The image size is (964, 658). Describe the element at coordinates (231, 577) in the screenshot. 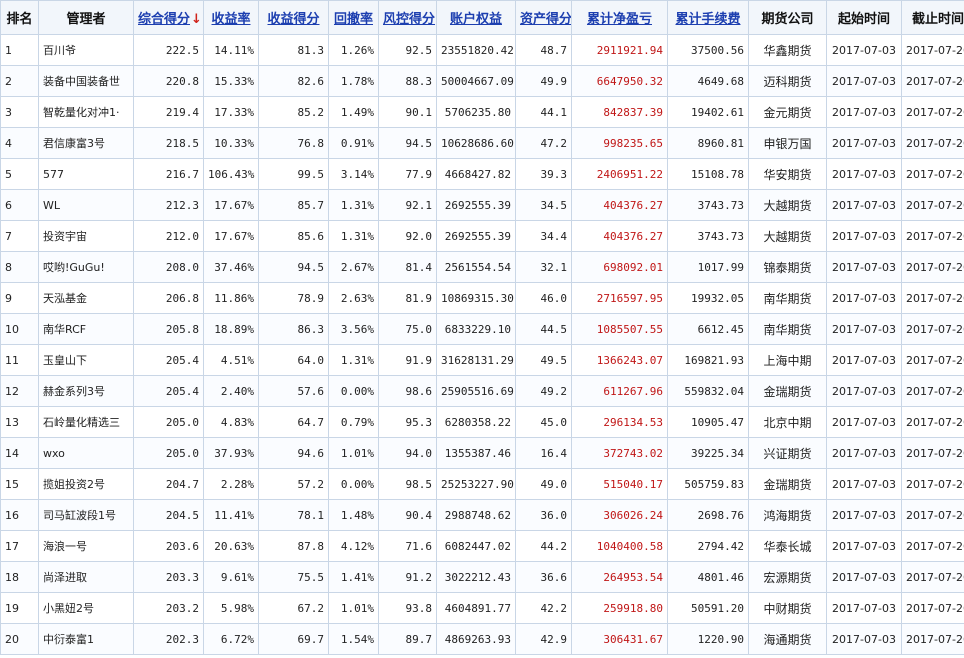

I see `cell-return-rate: 9.61%` at that location.